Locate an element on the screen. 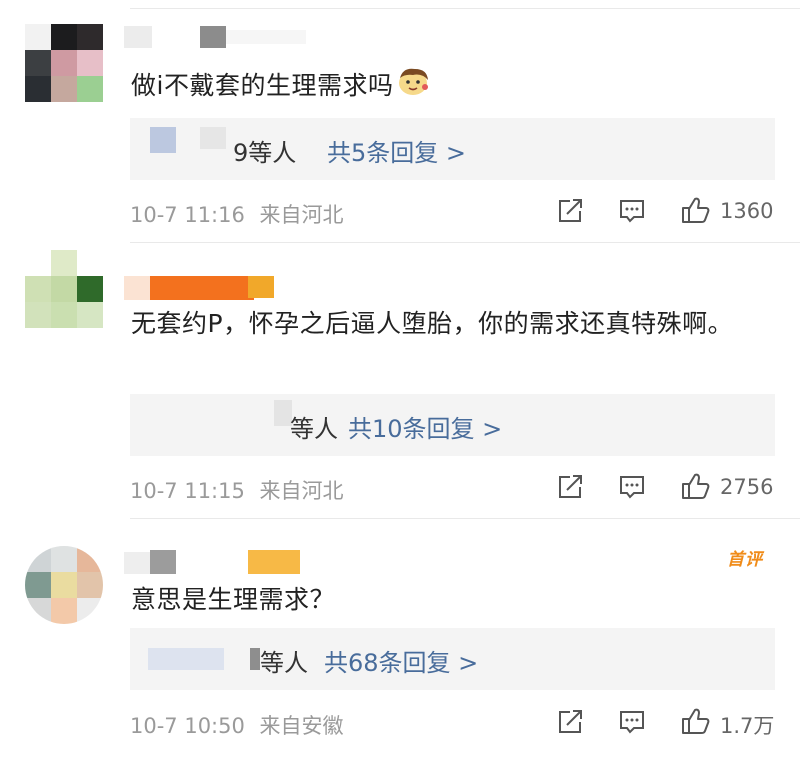 This screenshot has height=768, width=800. comment-meta: 10-7 10:50 来自安徽 is located at coordinates (237, 725).